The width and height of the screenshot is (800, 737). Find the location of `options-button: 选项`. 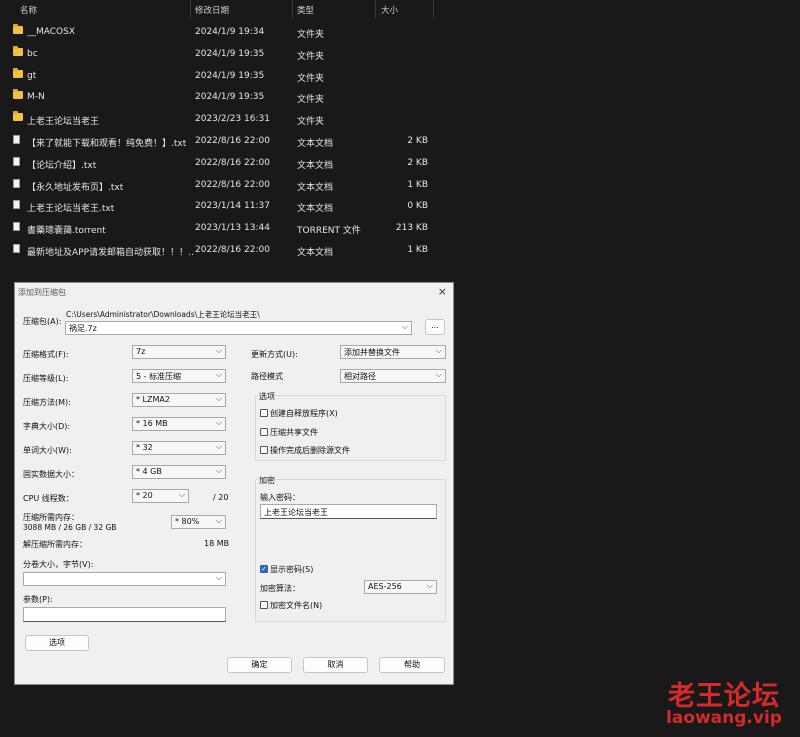

options-button: 选项 is located at coordinates (57, 643).